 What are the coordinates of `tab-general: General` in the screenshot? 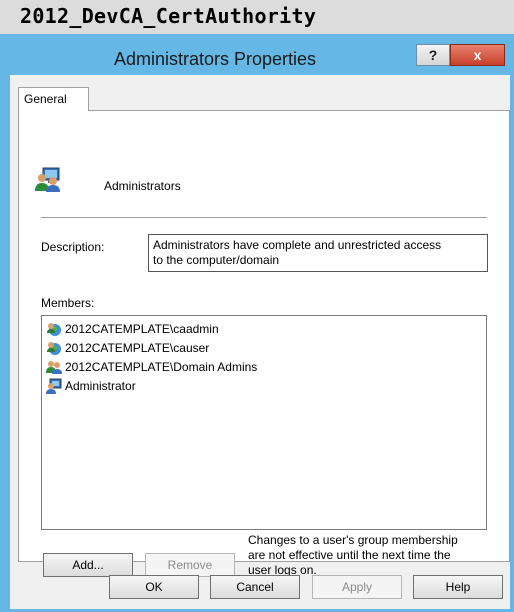 It's located at (53, 99).